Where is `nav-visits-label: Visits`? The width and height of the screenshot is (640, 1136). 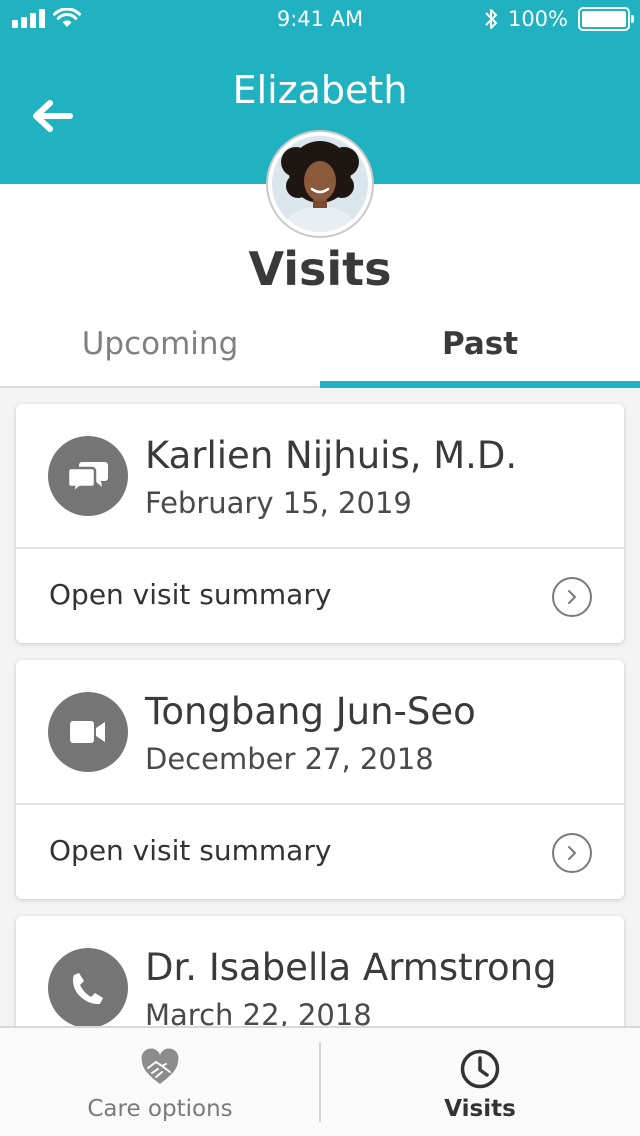 nav-visits-label: Visits is located at coordinates (480, 1109).